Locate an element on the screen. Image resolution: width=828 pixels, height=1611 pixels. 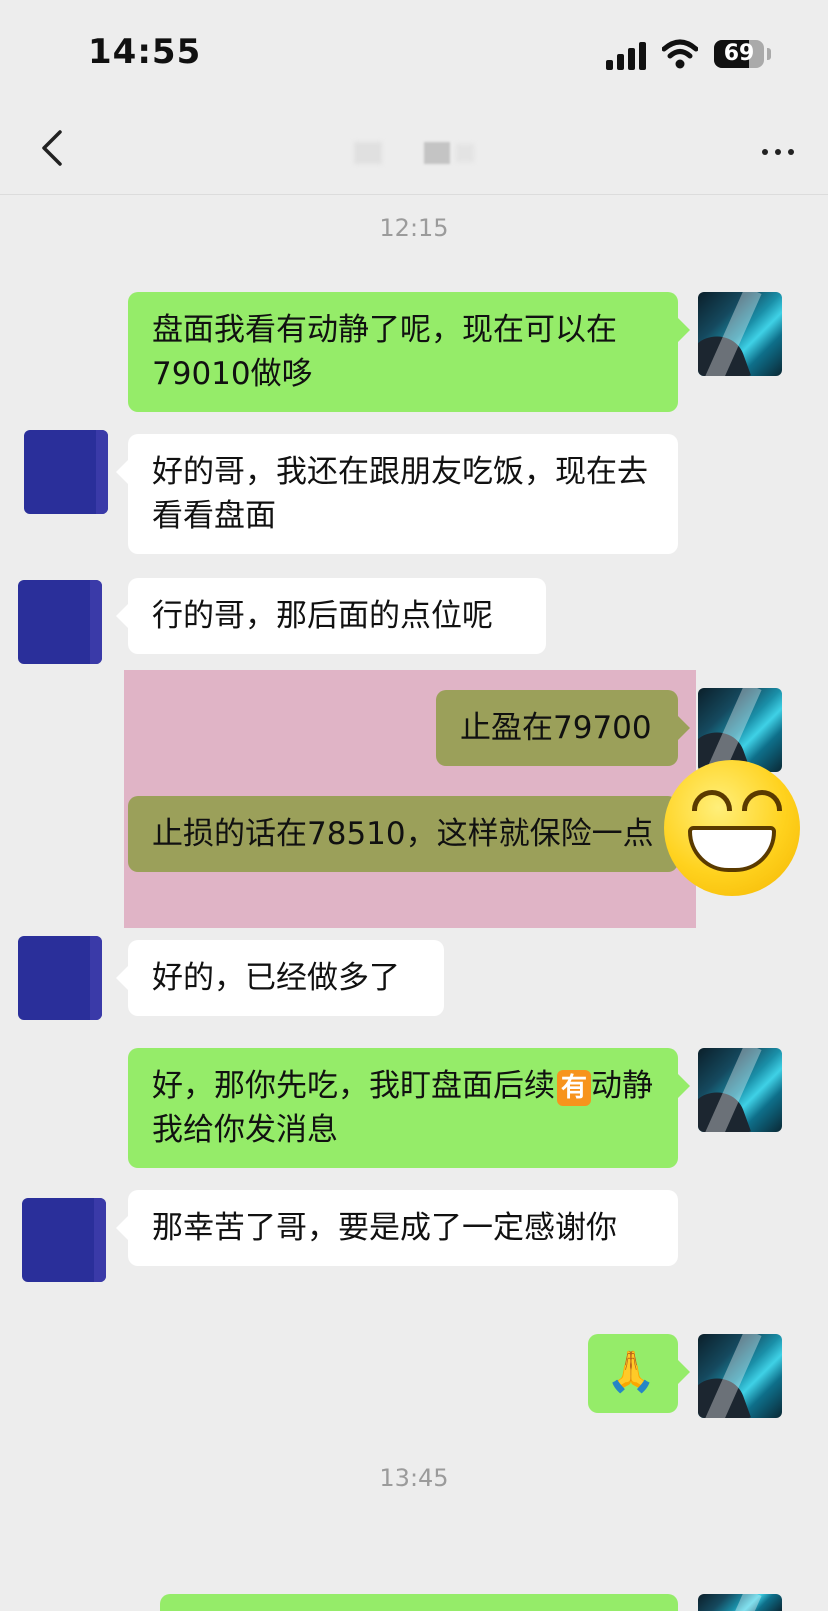
ellipsis-icon is located at coordinates (778, 152).